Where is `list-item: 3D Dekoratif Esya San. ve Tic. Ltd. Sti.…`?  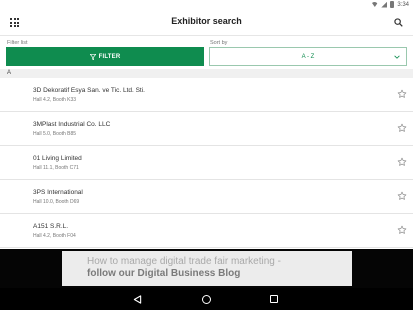
list-item: 3D Dekoratif Esya San. ve Tic. Ltd. Sti.… is located at coordinates (206, 95).